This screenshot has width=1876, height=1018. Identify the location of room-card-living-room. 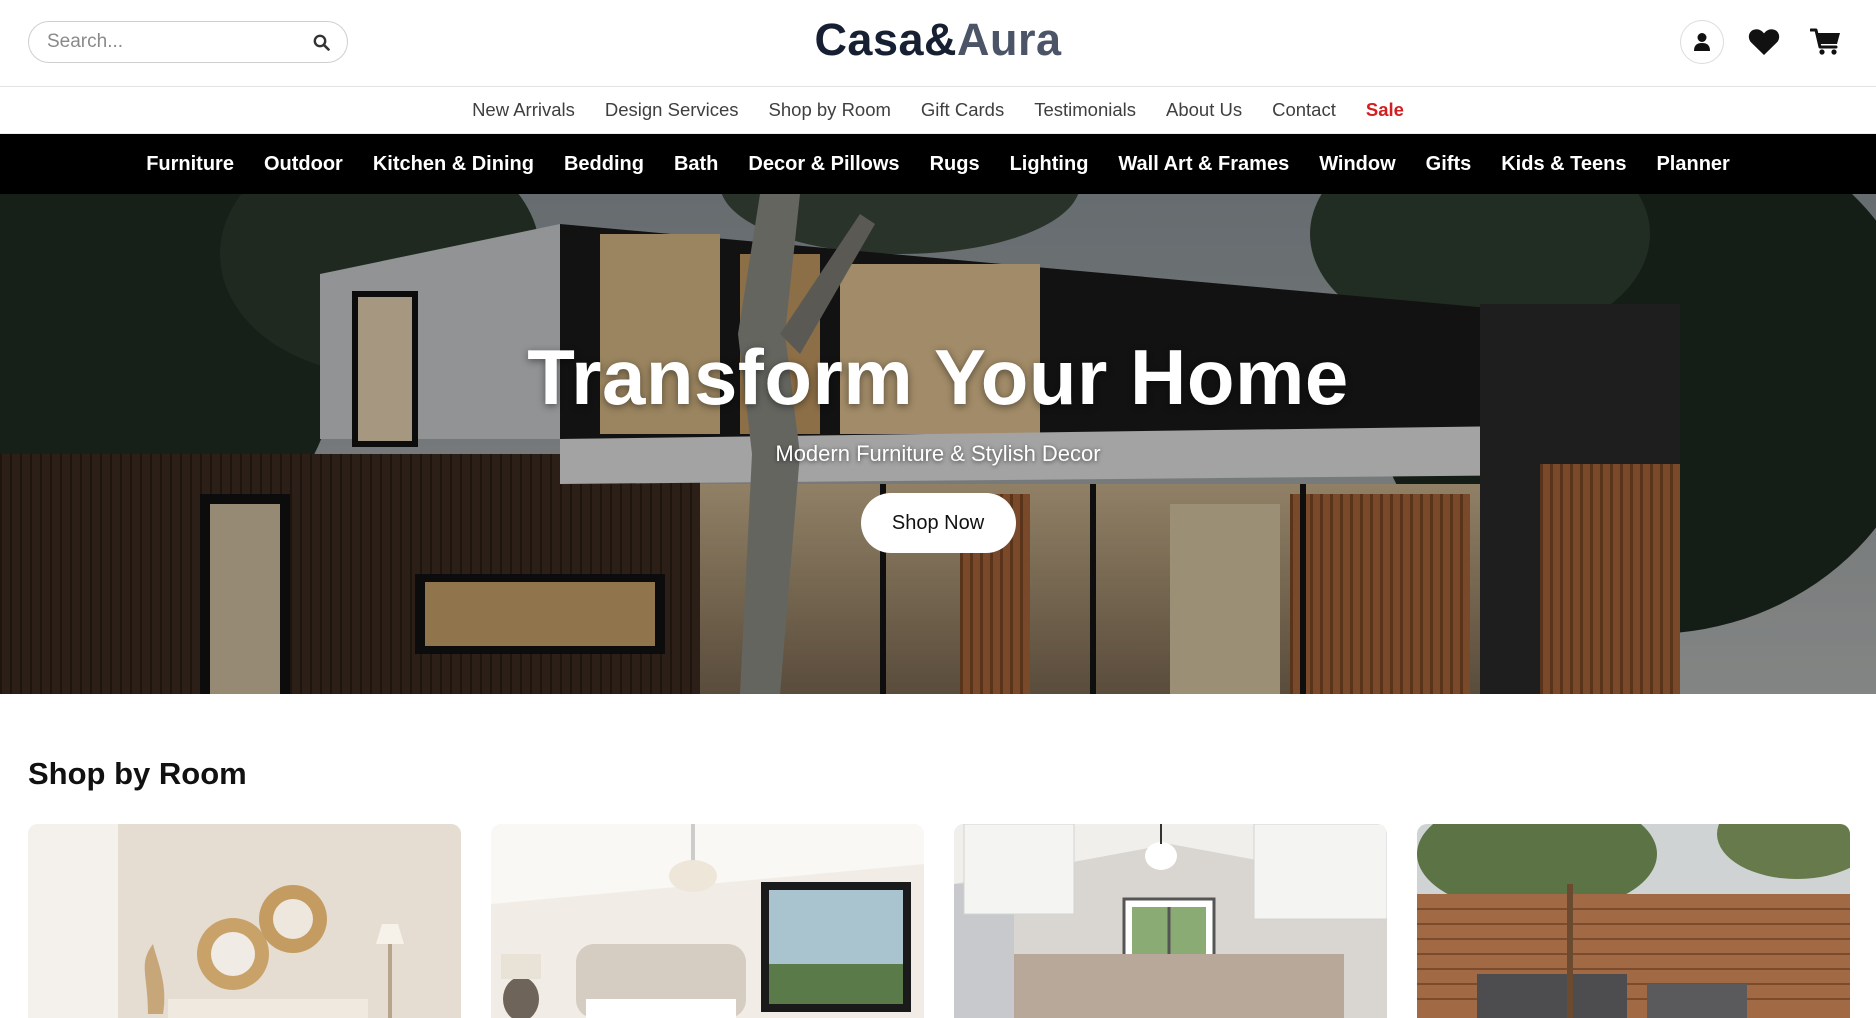
(244, 921).